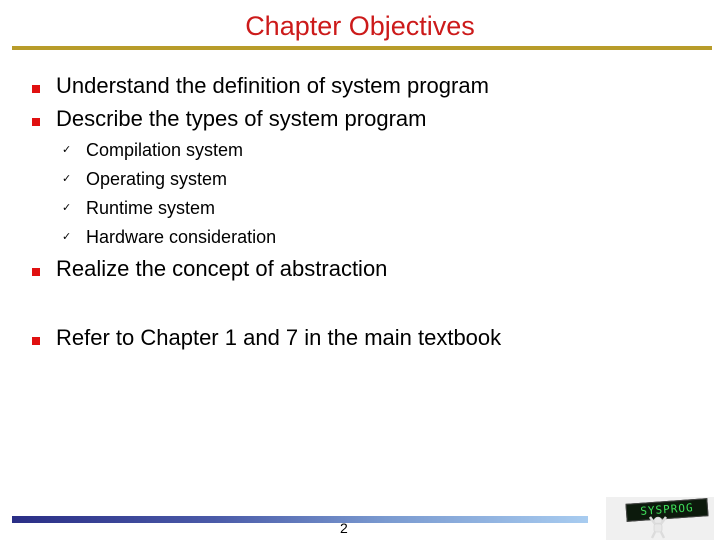 The height and width of the screenshot is (540, 720). I want to click on footer-gradient-bar, so click(300, 519).